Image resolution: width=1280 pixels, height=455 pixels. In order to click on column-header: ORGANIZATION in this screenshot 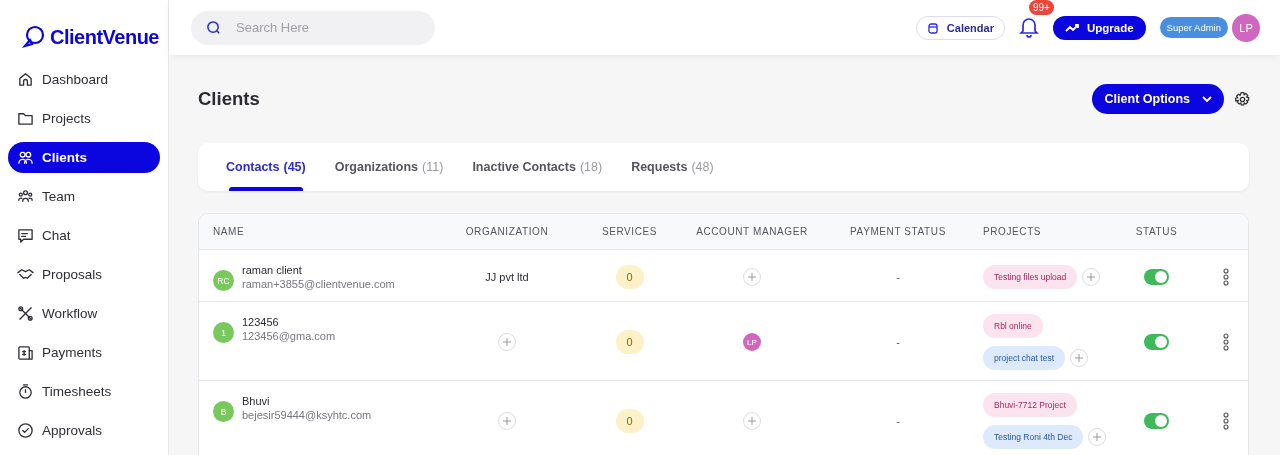, I will do `click(507, 231)`.